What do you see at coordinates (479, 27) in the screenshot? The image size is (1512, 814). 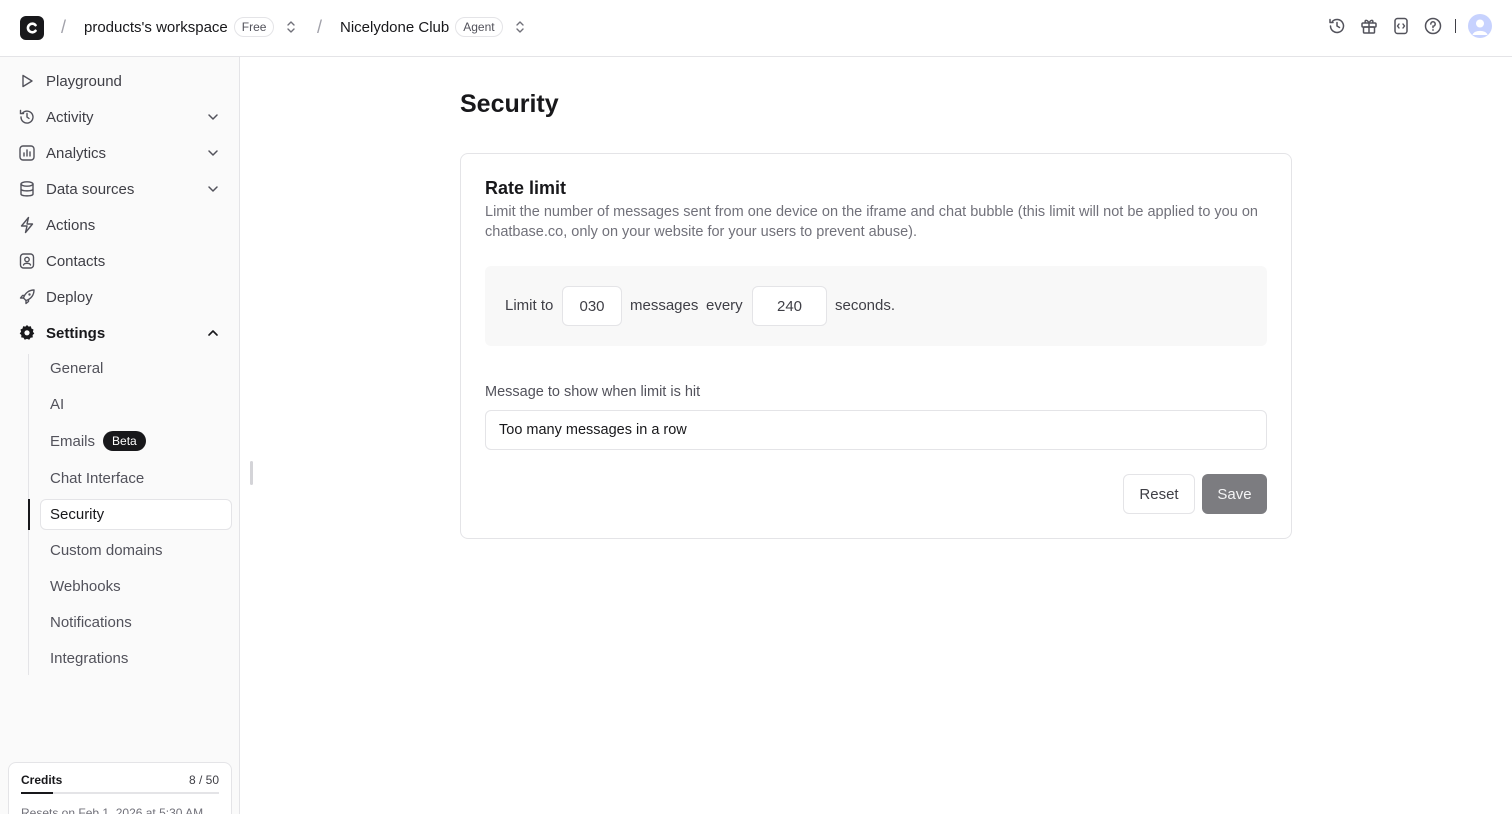 I see `agent-badge: Agent` at bounding box center [479, 27].